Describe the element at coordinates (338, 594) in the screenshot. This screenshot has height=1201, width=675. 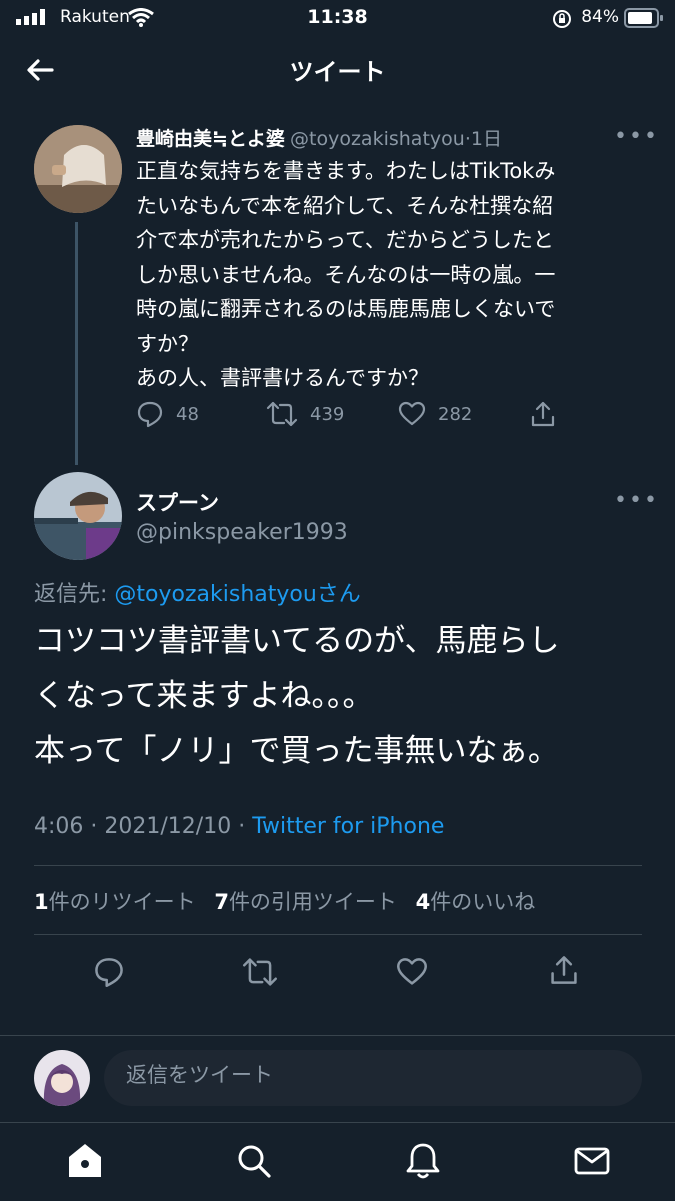
I see `reply-suffix: さん` at that location.